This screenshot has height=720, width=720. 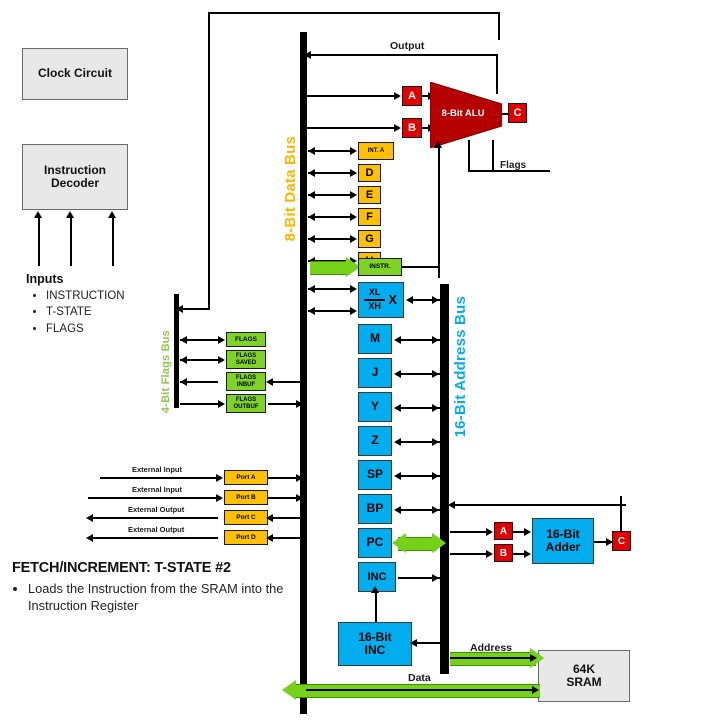 I want to click on port-d-out-line, so click(x=153, y=538).